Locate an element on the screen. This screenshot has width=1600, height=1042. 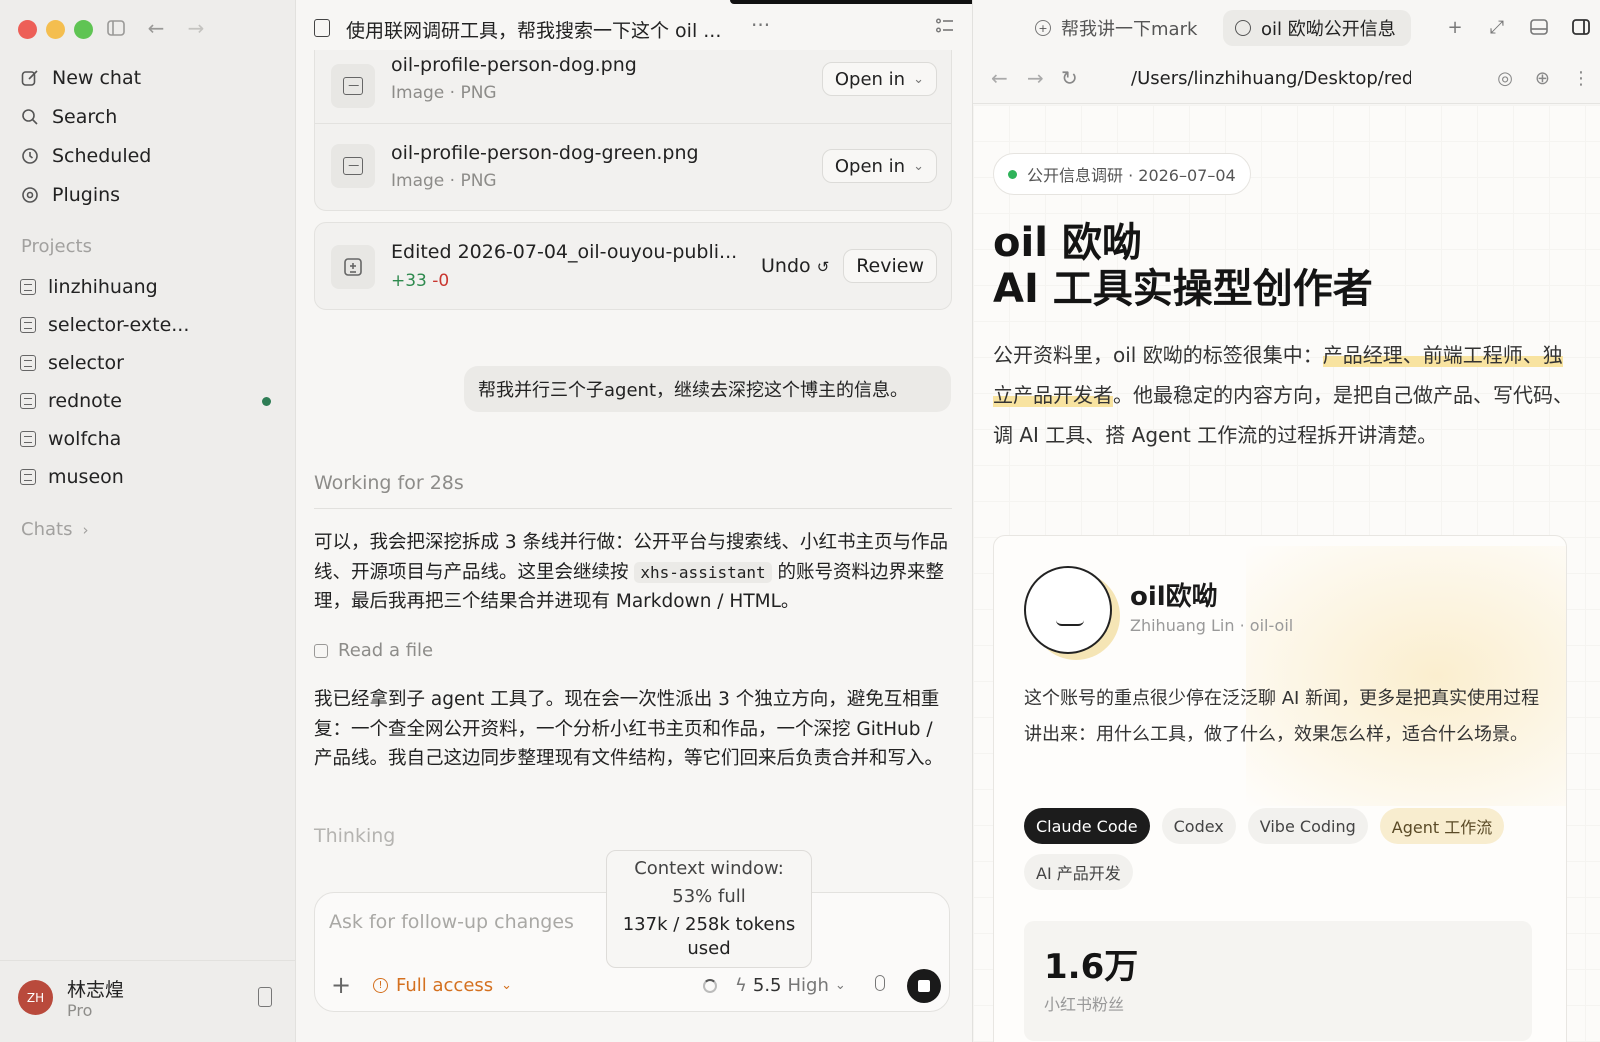
document-icon is located at coordinates (322, 28).